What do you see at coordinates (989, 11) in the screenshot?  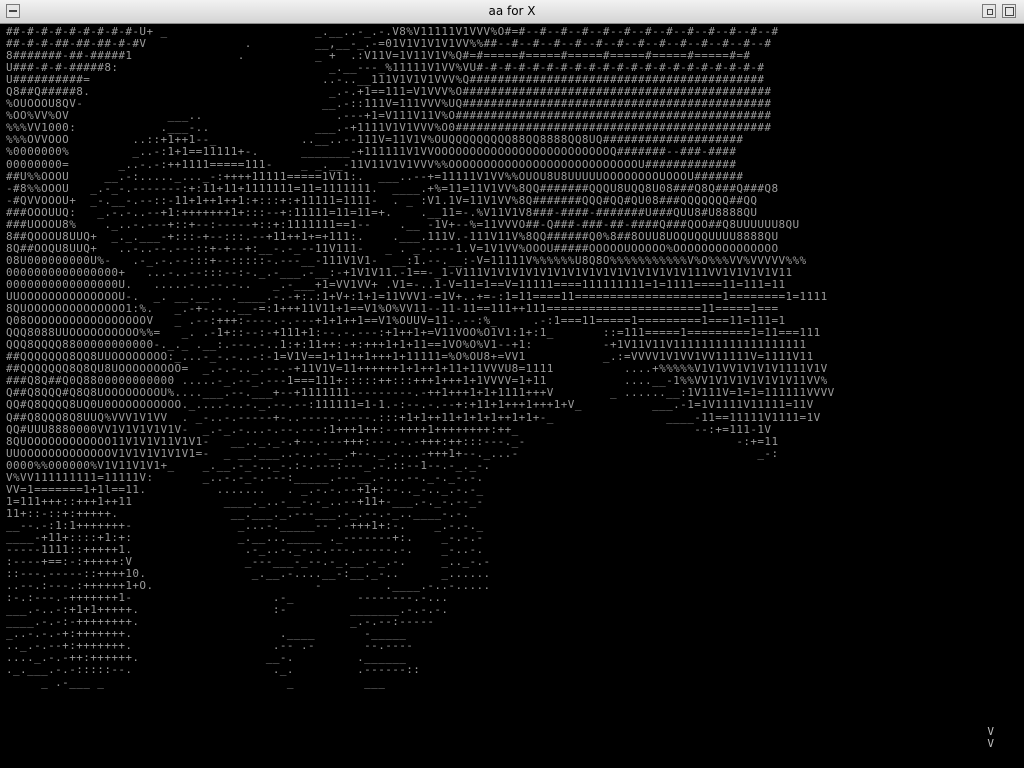 I see `minimize-icon` at bounding box center [989, 11].